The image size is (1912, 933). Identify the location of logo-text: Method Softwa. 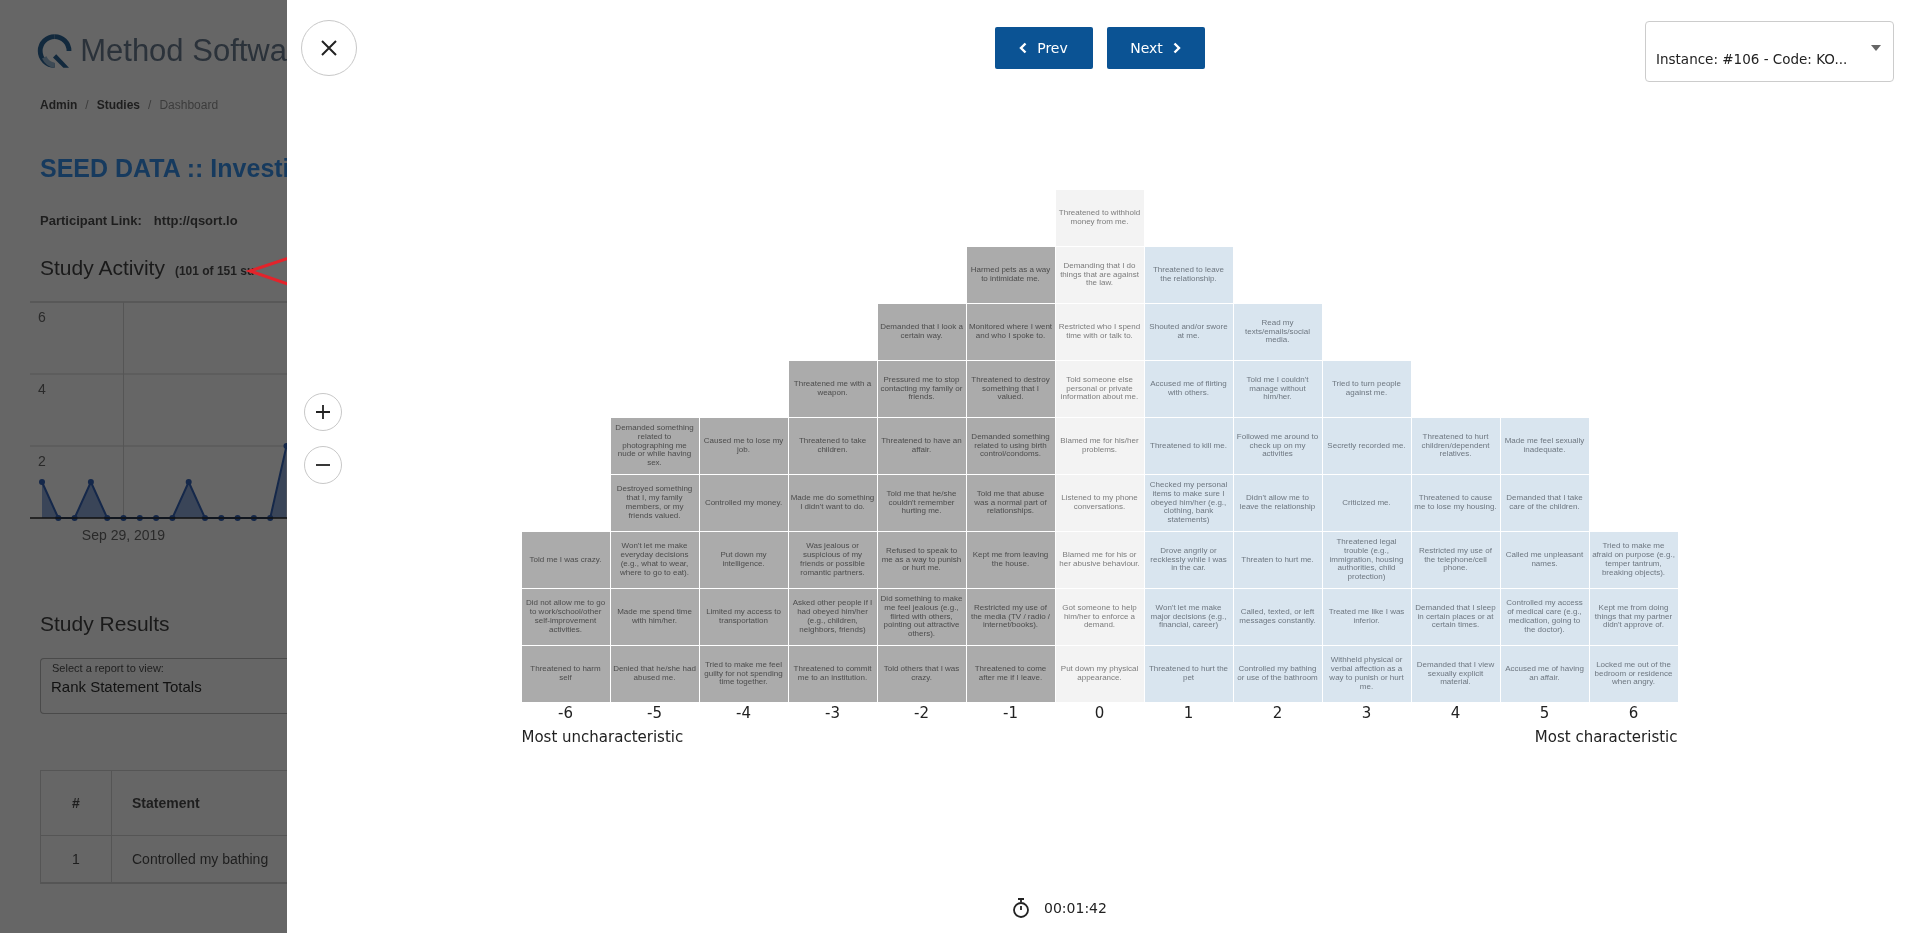
(183, 51).